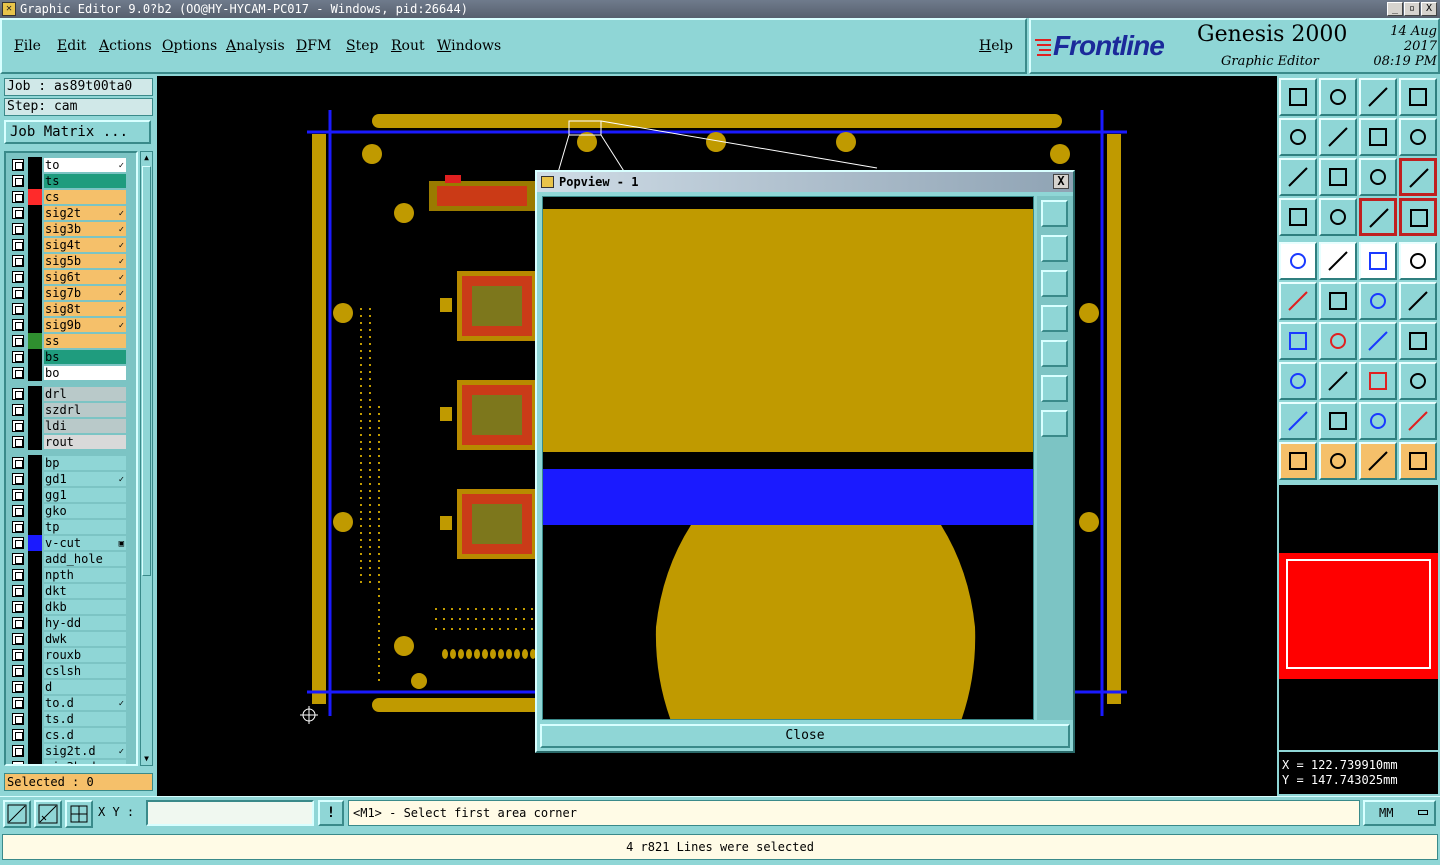  I want to click on layer-row: npth, so click(72, 575).